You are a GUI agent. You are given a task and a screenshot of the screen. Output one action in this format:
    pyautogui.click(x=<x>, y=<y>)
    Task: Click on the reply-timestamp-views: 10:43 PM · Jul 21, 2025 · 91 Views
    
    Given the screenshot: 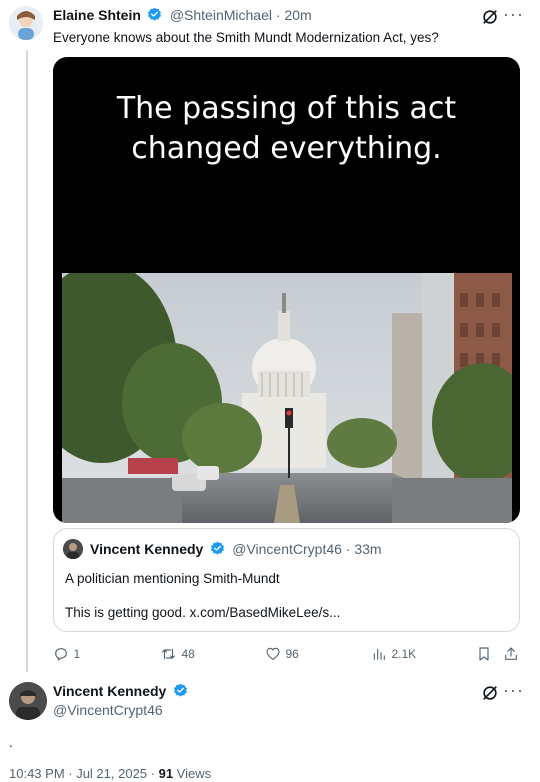 What is the action you would take?
    pyautogui.click(x=110, y=773)
    